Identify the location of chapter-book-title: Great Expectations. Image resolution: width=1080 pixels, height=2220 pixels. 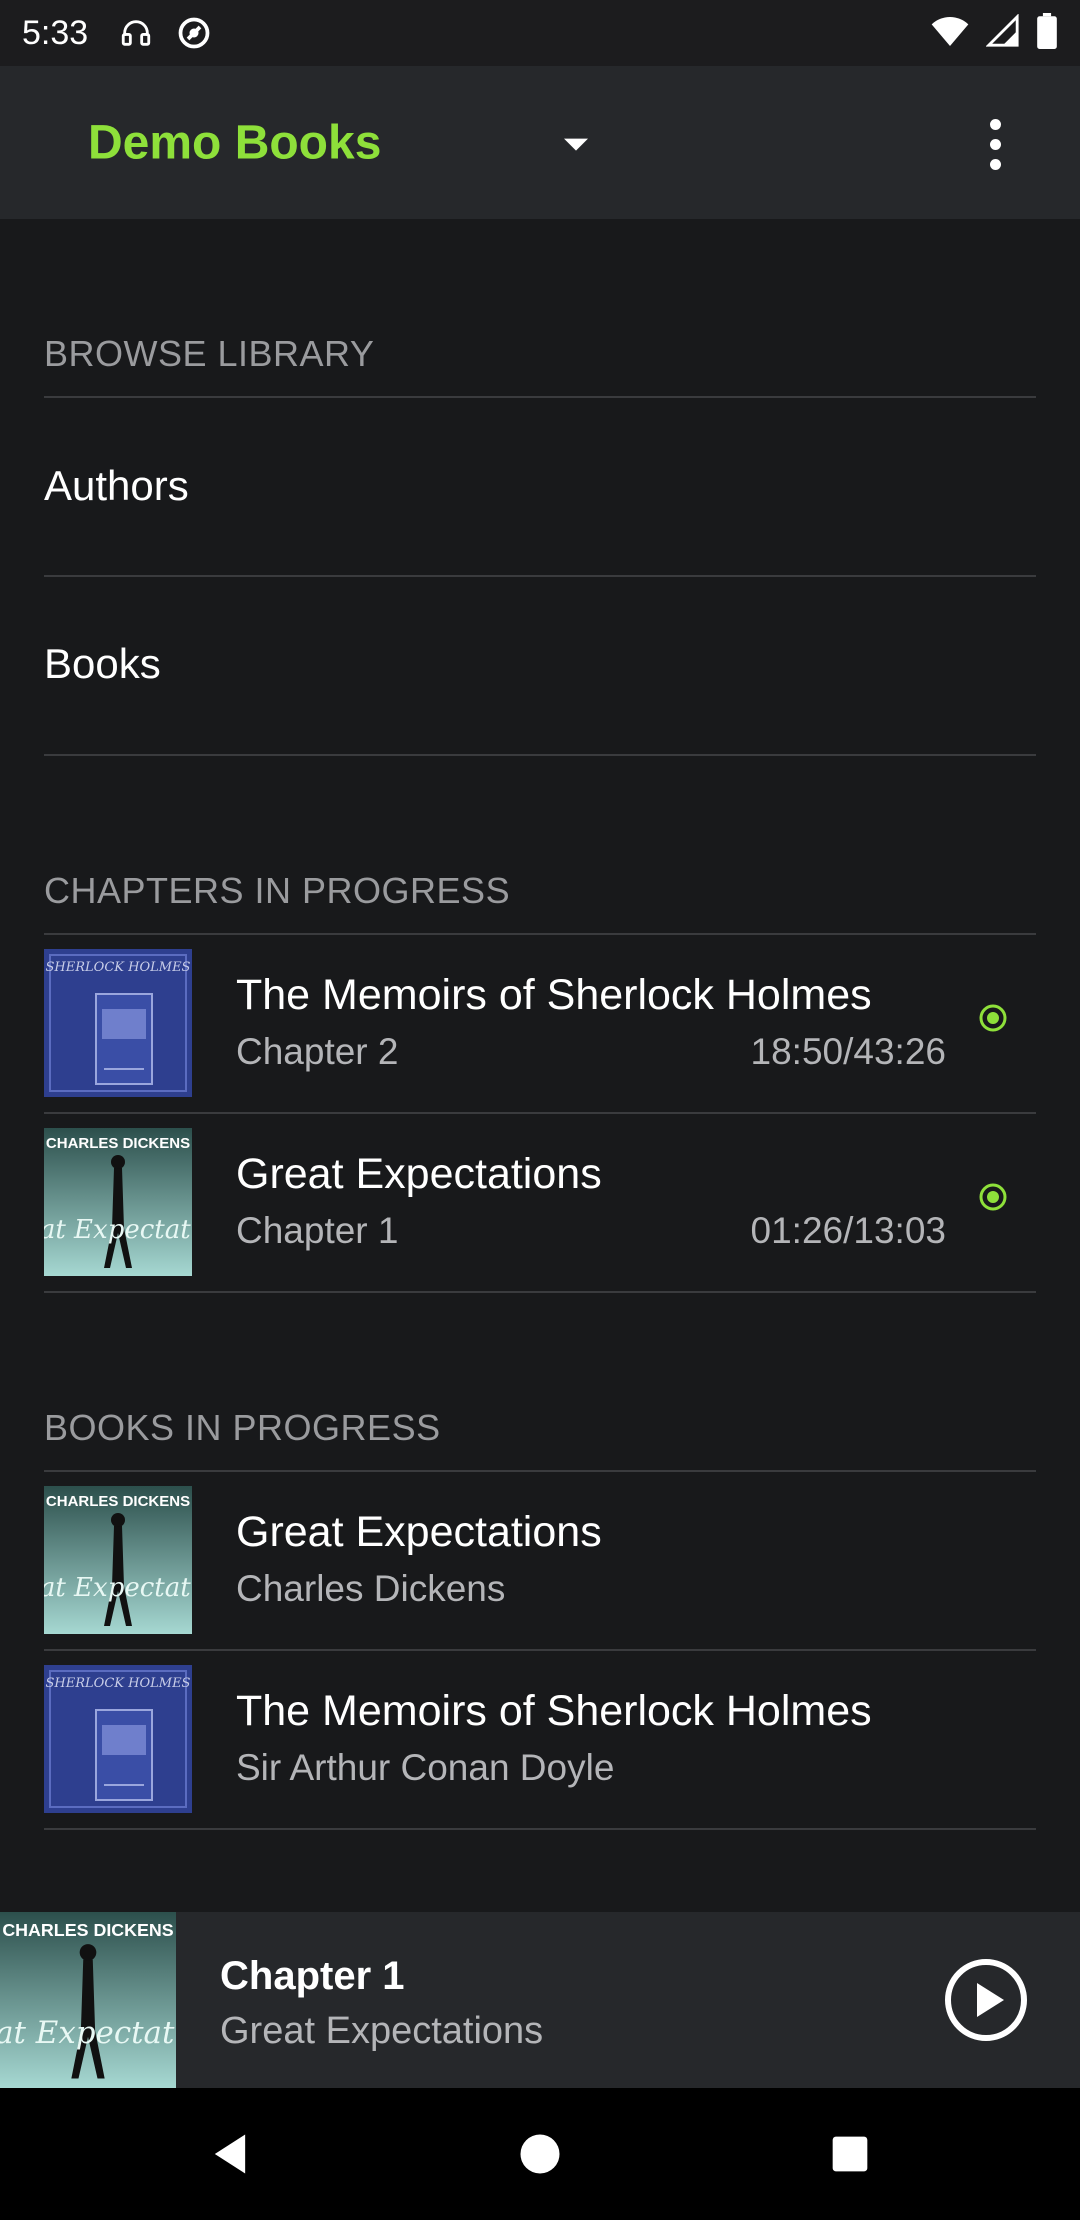
(419, 1174).